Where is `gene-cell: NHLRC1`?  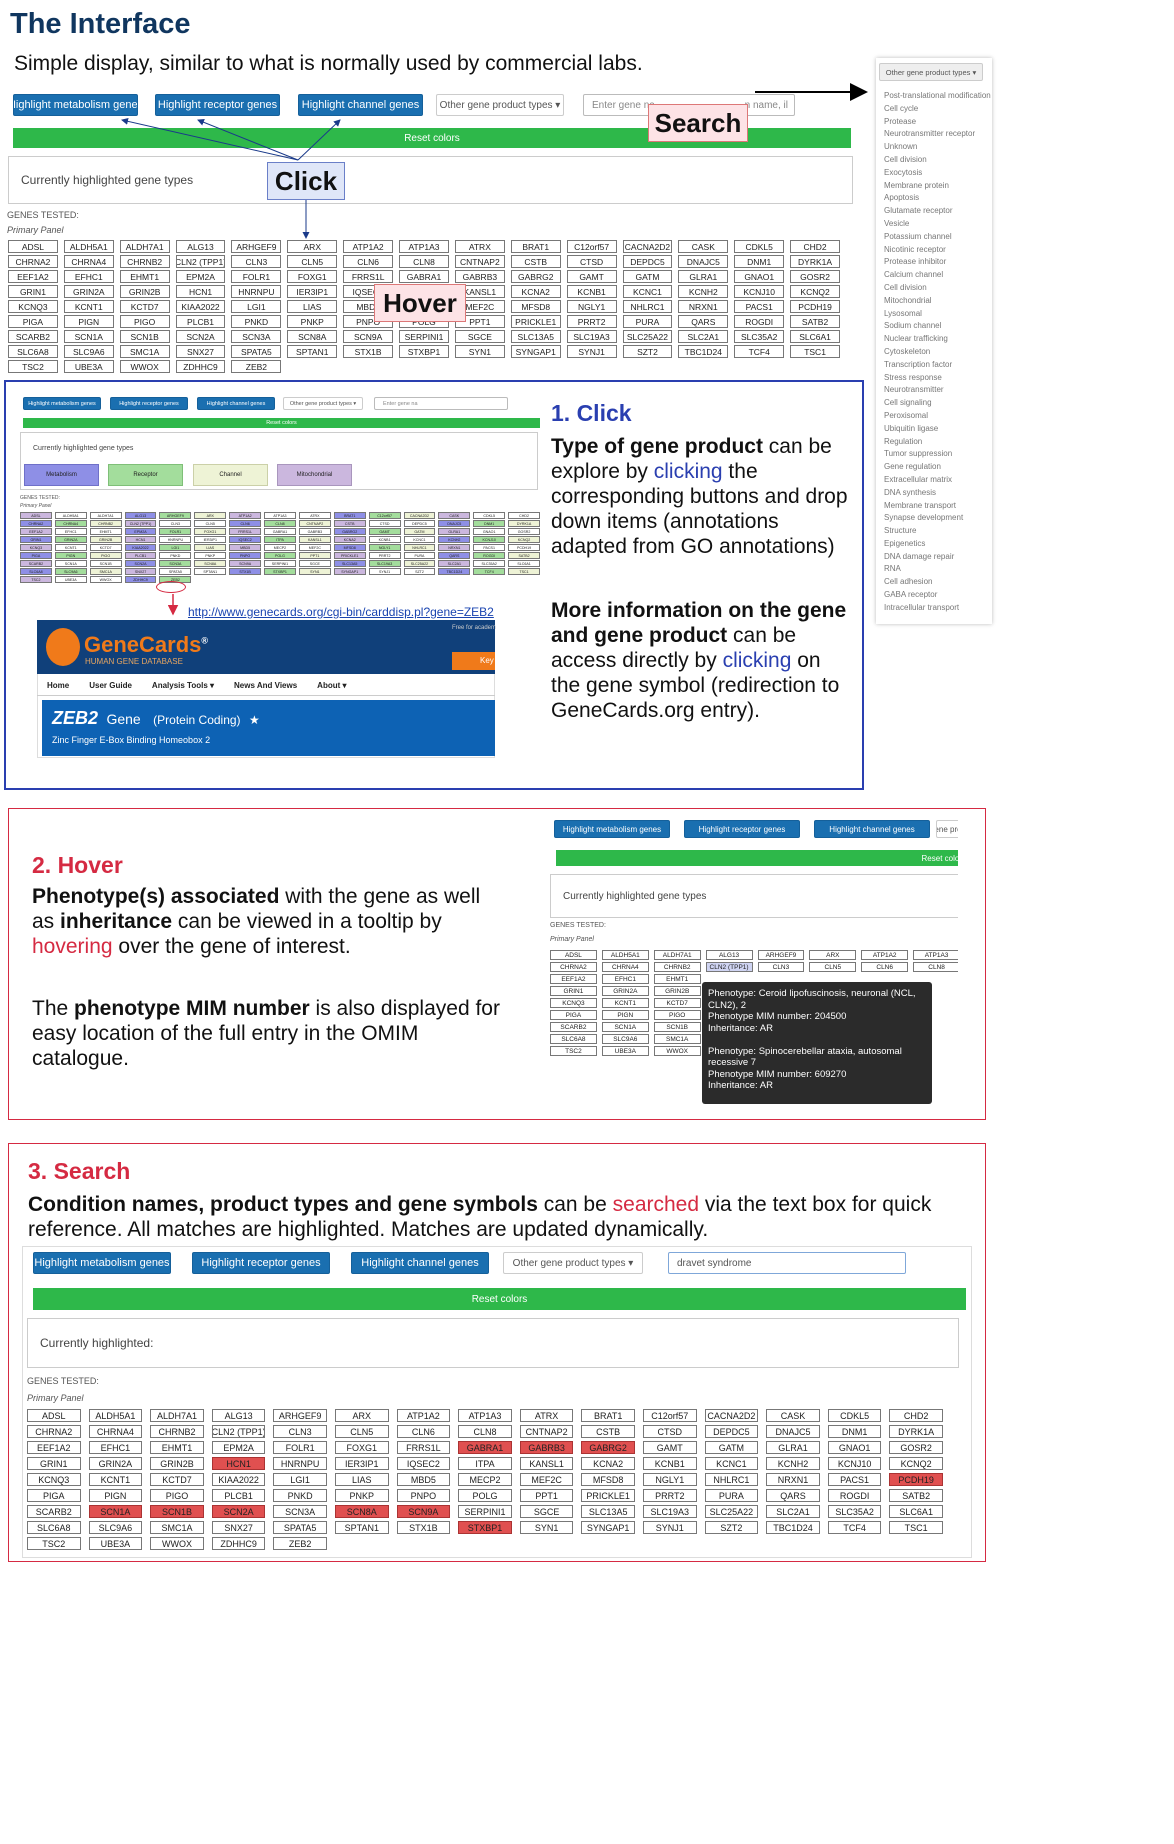
gene-cell: NHLRC1 is located at coordinates (419, 547).